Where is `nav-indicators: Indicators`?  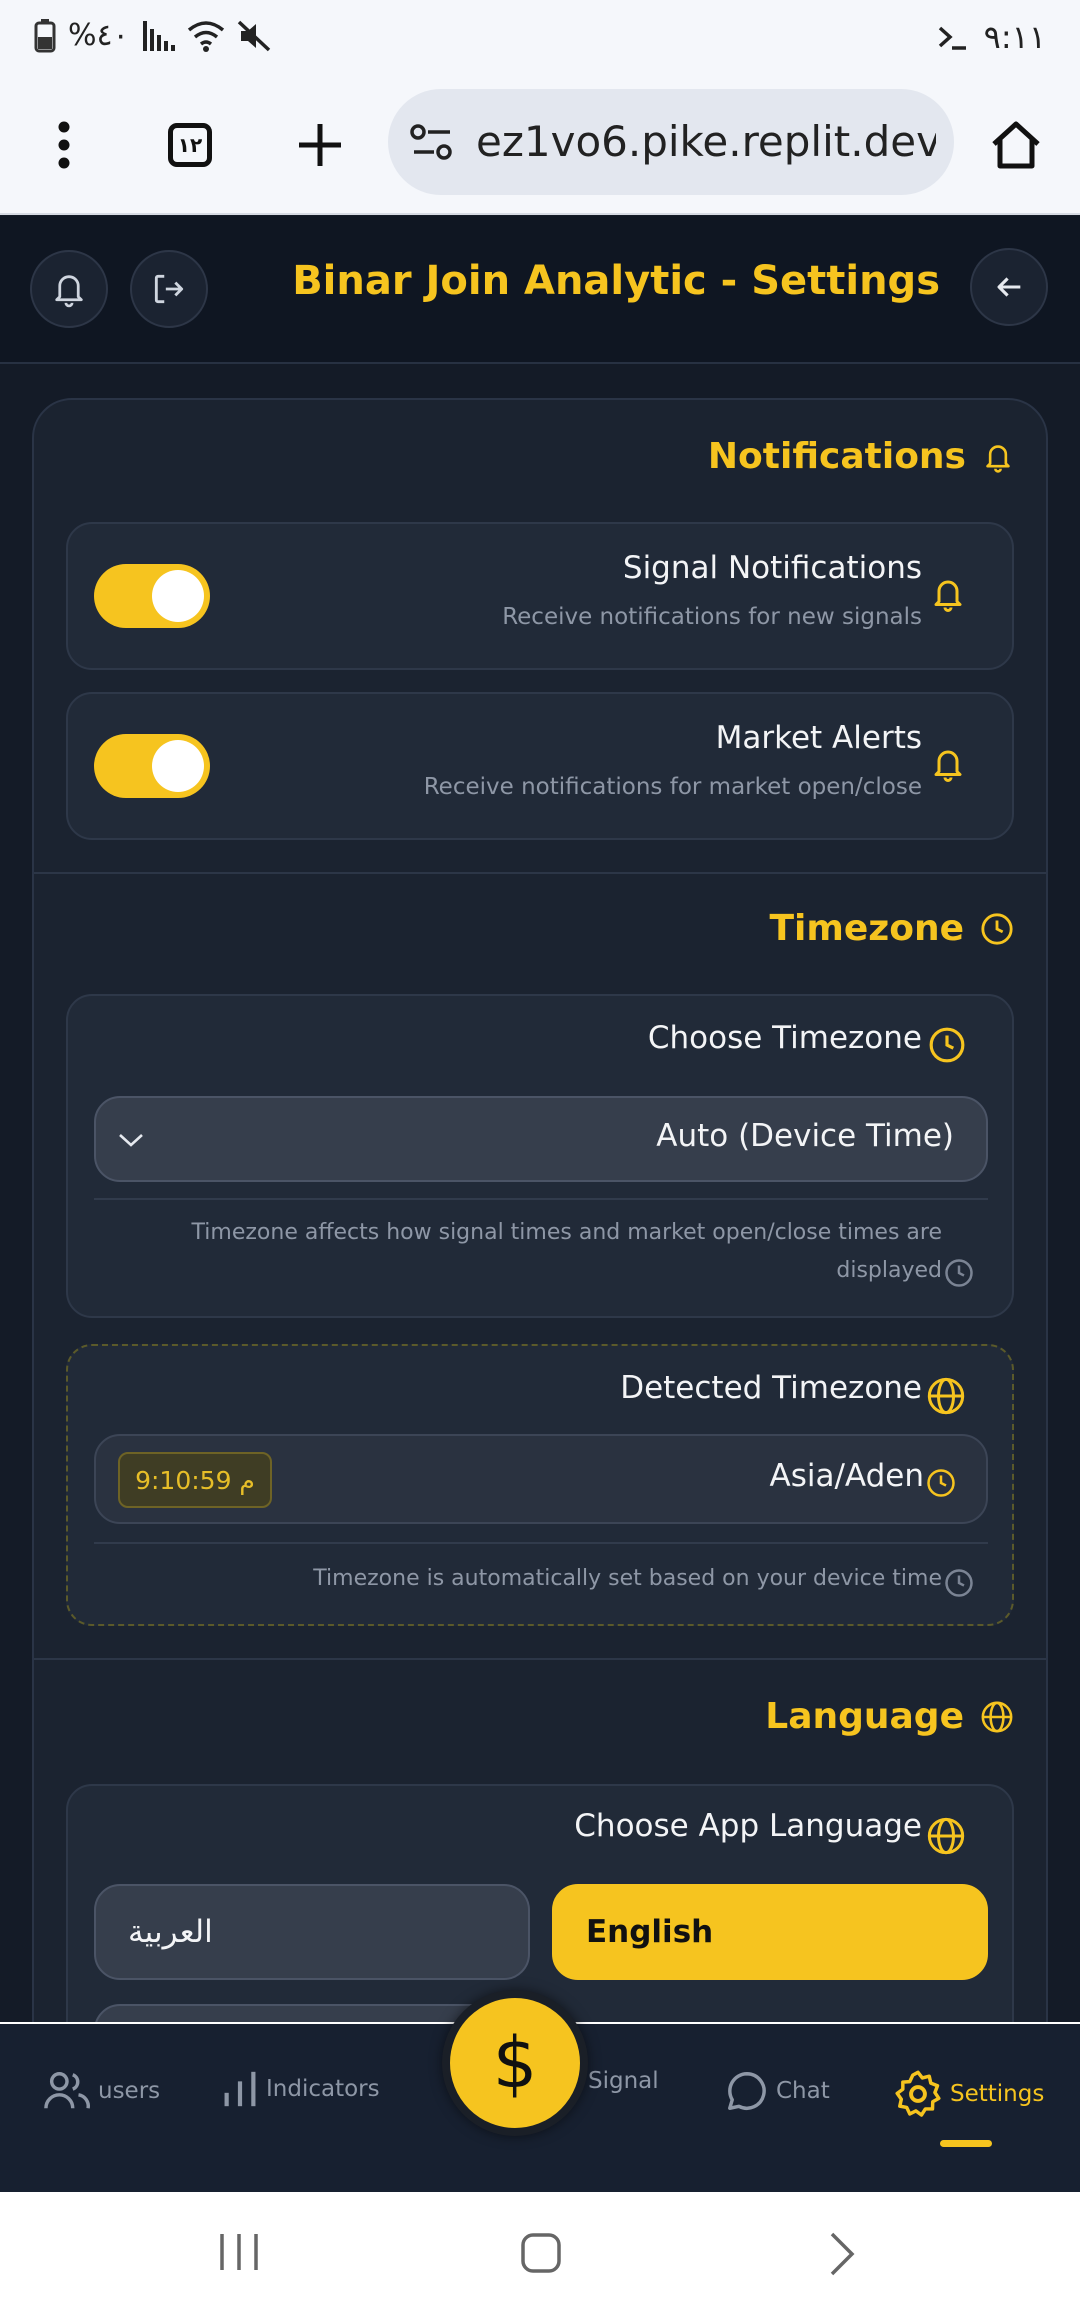 nav-indicators: Indicators is located at coordinates (300, 2089).